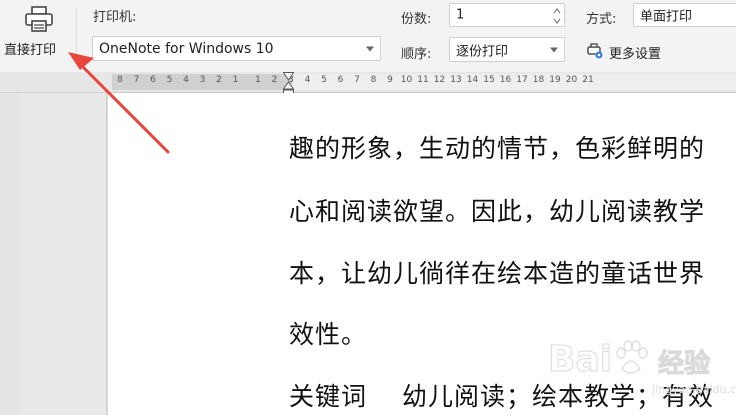 The width and height of the screenshot is (736, 415). Describe the element at coordinates (416, 19) in the screenshot. I see `copies-label: 份数:` at that location.